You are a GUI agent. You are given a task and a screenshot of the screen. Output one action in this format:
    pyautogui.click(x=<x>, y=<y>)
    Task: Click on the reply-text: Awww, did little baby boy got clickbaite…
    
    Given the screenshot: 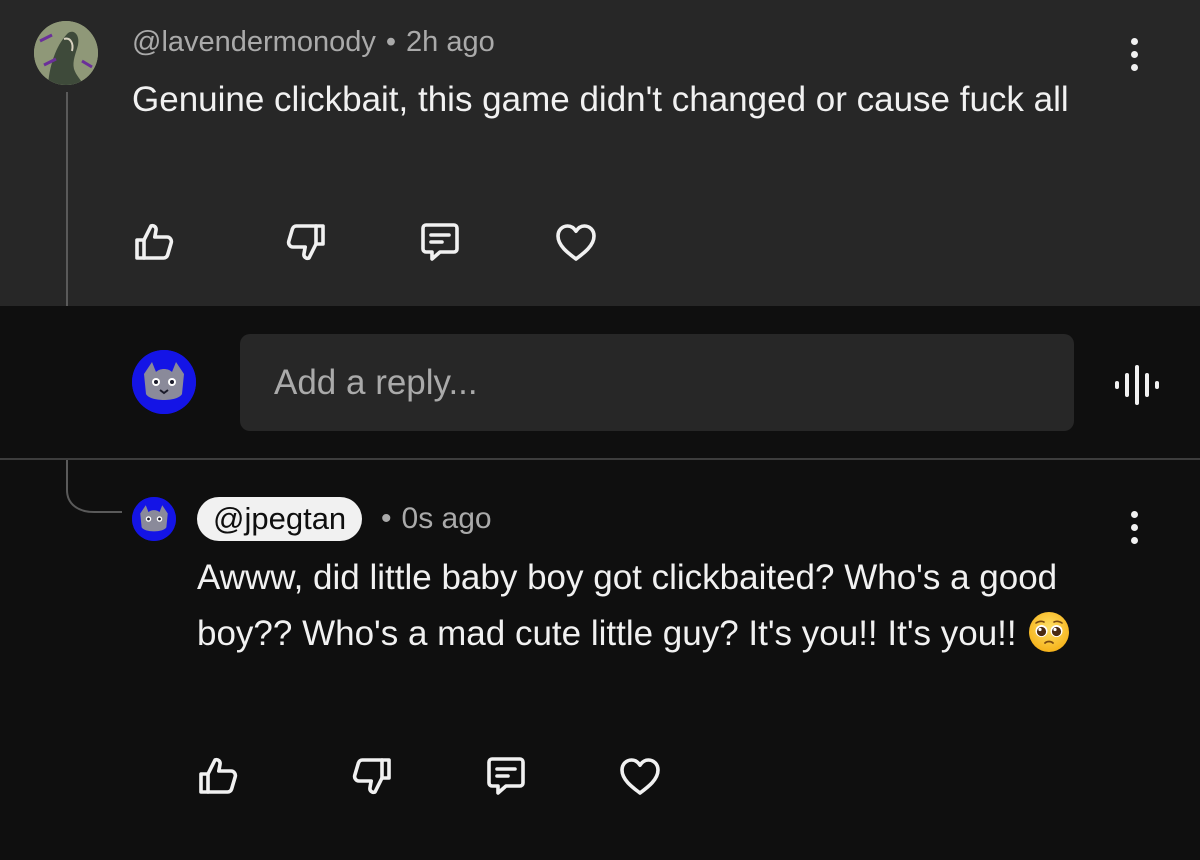 What is the action you would take?
    pyautogui.click(x=627, y=605)
    